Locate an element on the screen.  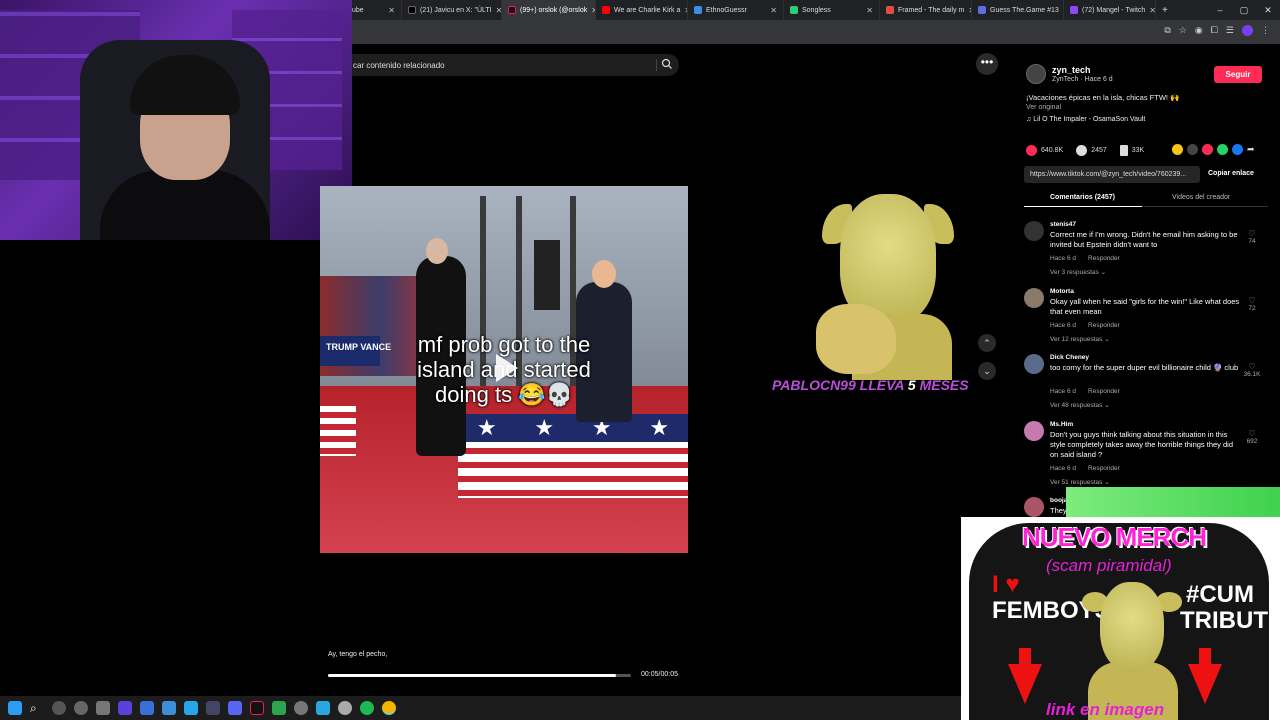
save-button: 33K is located at coordinates (1131, 150).